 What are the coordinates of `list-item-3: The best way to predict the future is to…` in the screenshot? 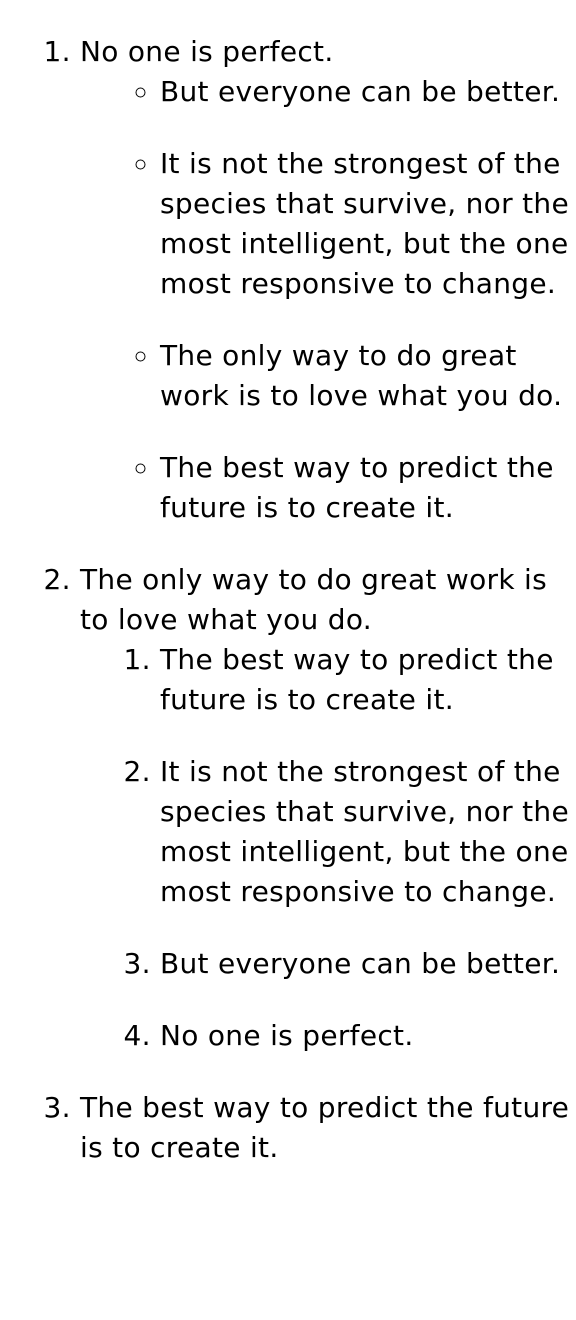 It's located at (328, 1128).